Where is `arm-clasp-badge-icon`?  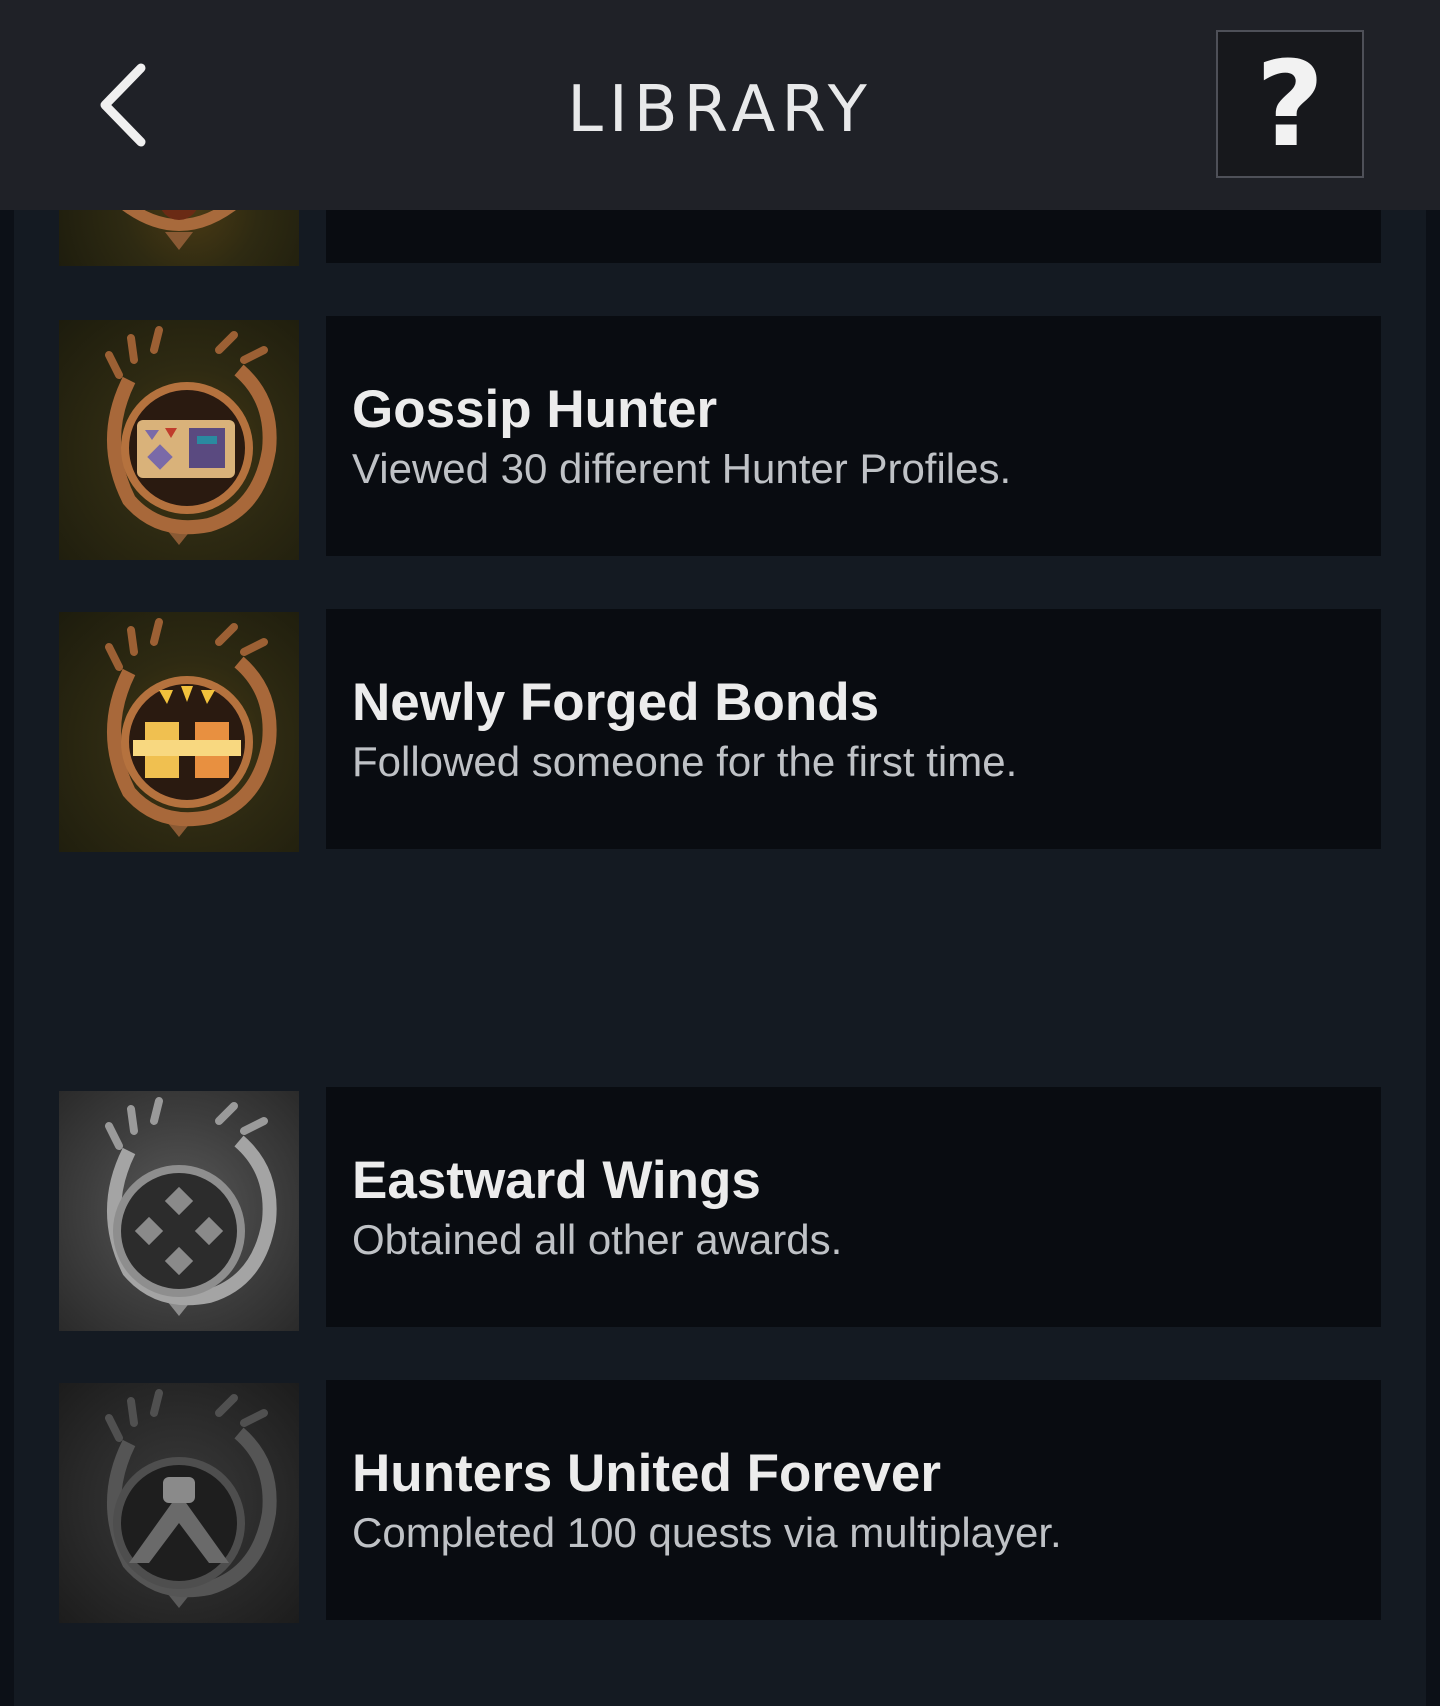
arm-clasp-badge-icon is located at coordinates (191, 1498).